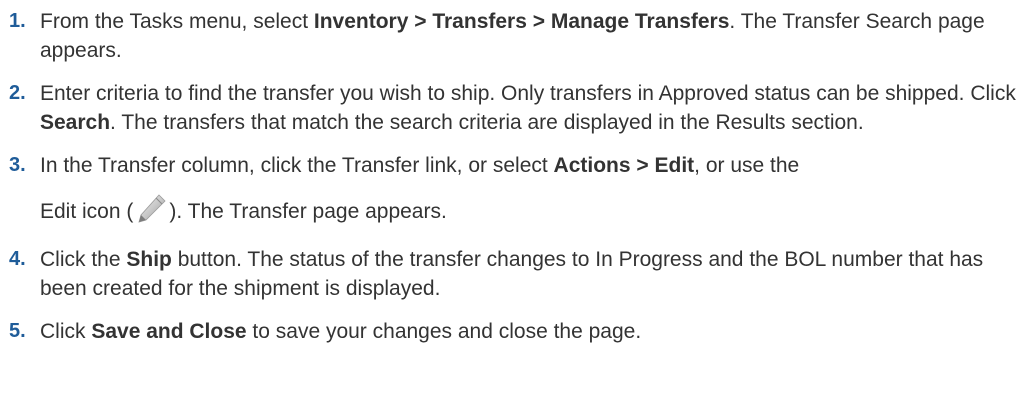 Image resolution: width=1026 pixels, height=415 pixels. Describe the element at coordinates (169, 331) in the screenshot. I see `save-and-close-button-name: Save and Close` at that location.